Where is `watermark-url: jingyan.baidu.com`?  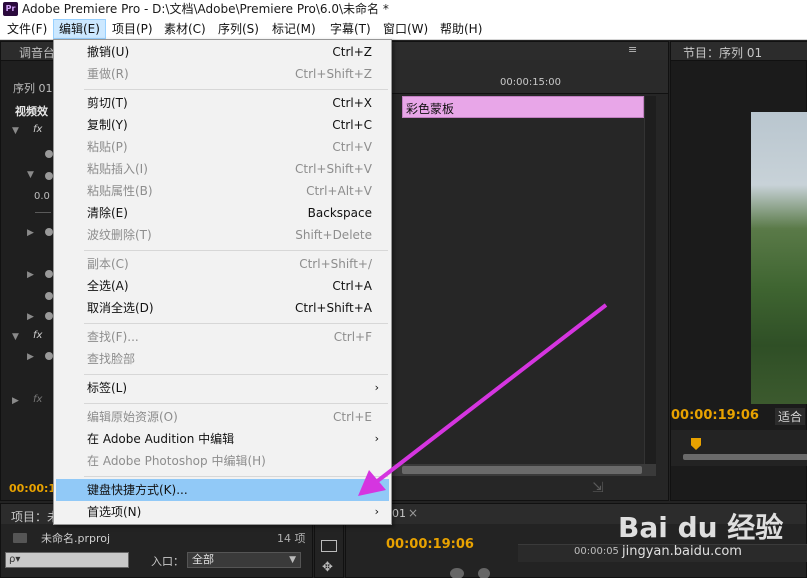 watermark-url: jingyan.baidu.com is located at coordinates (682, 551).